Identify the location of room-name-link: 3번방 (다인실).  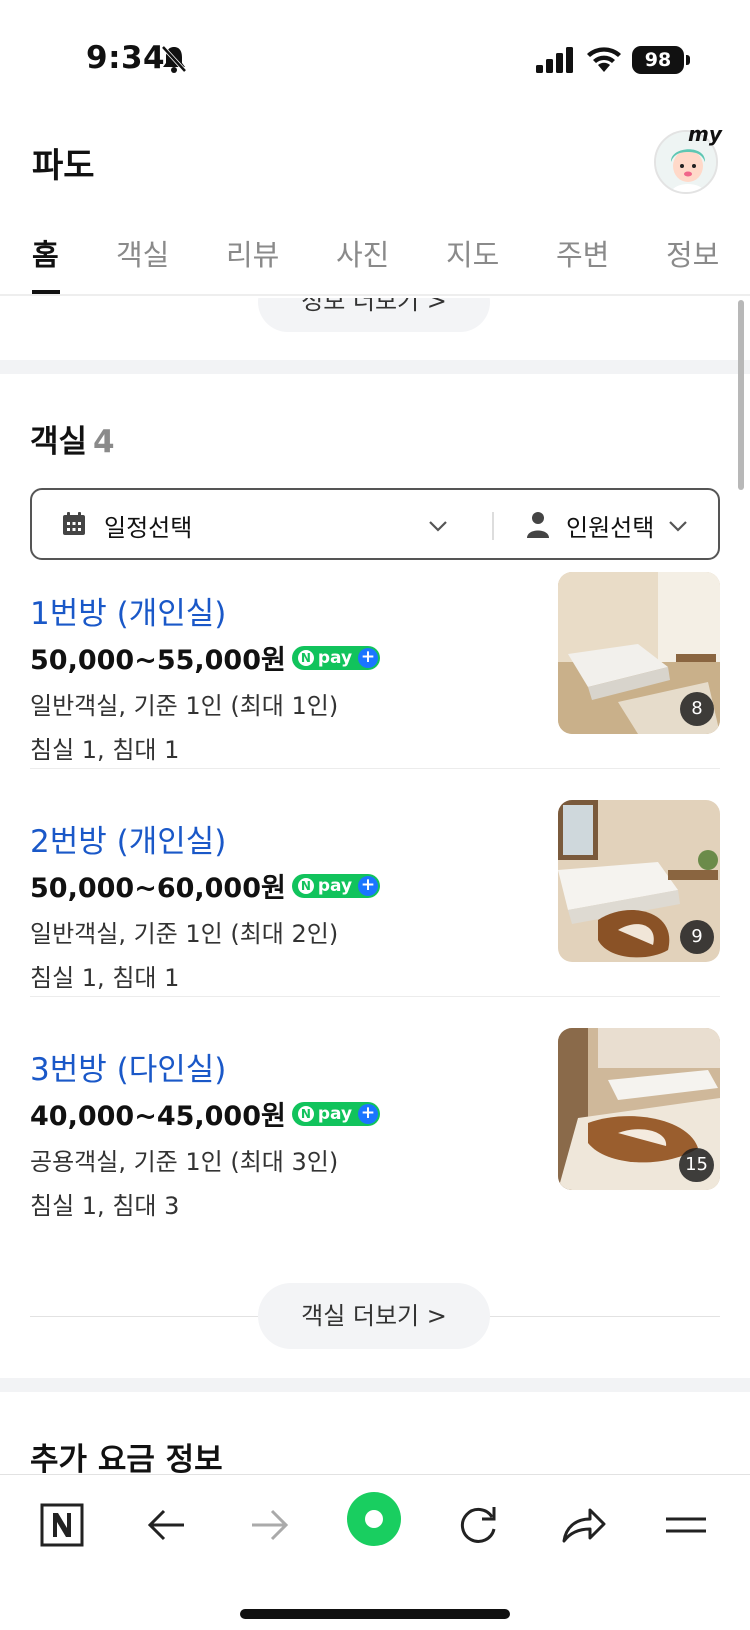
(128, 1066).